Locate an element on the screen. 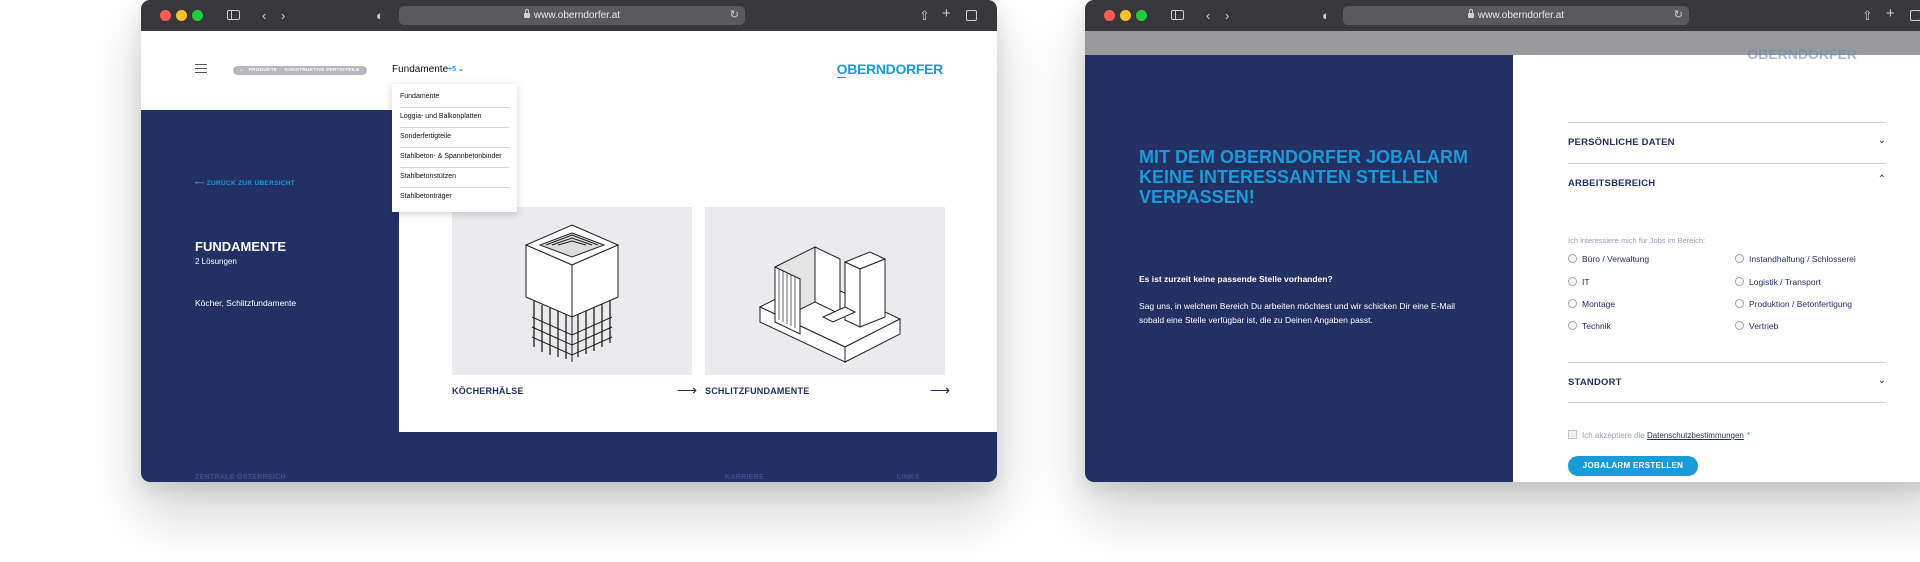  accordion-title: ARBEITSBEREICH is located at coordinates (1611, 183).